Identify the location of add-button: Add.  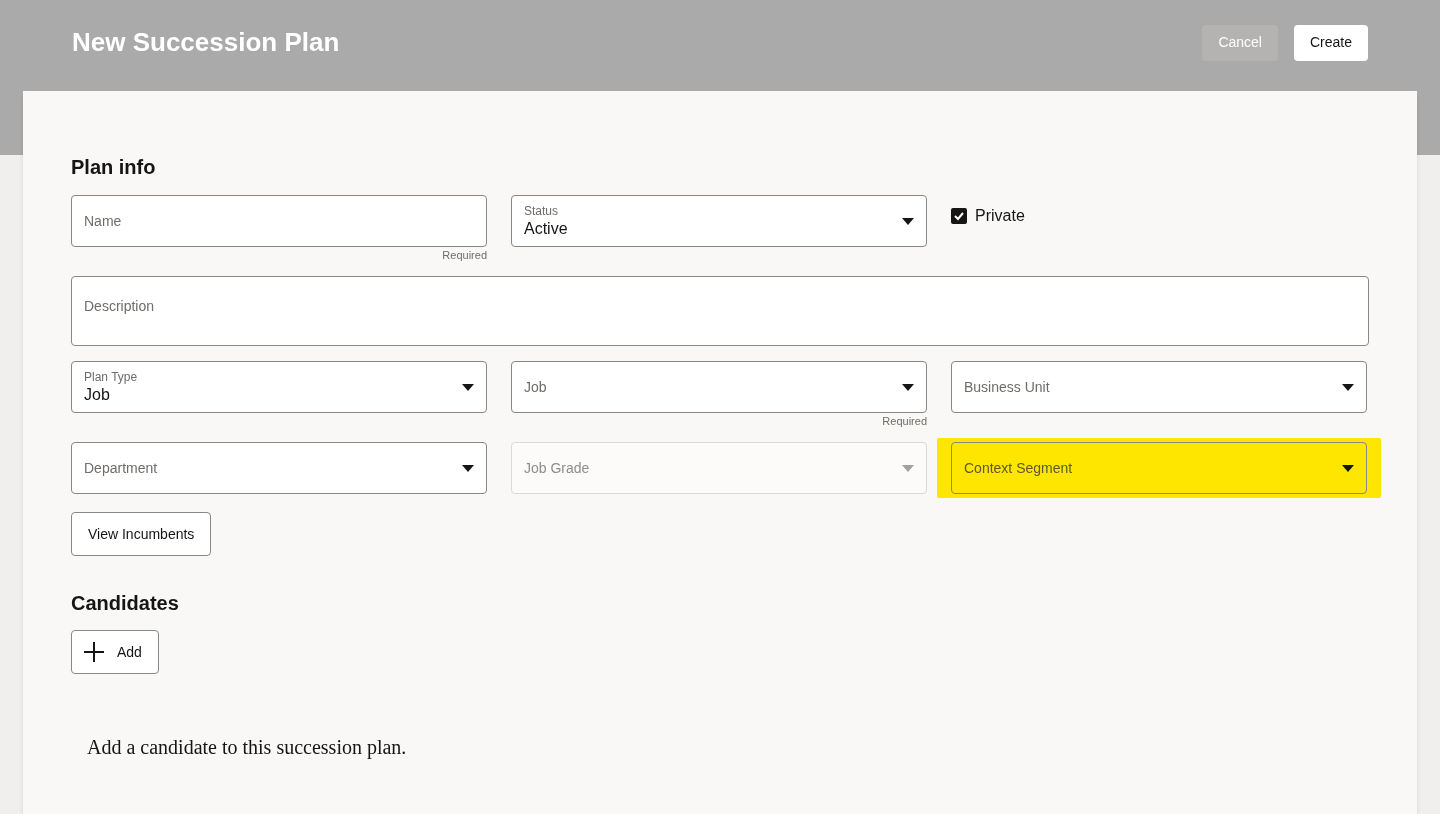
(115, 652).